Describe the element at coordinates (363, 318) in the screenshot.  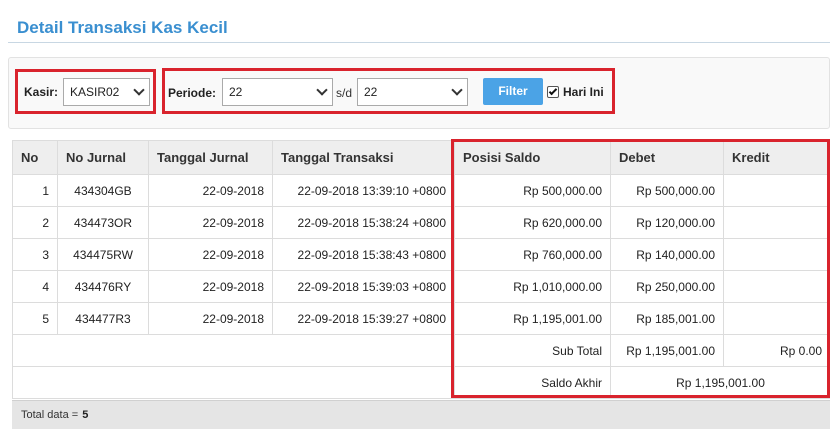
I see `cell-tanggal-transaksi: 22-09-2018 15:39:27 +0800` at that location.